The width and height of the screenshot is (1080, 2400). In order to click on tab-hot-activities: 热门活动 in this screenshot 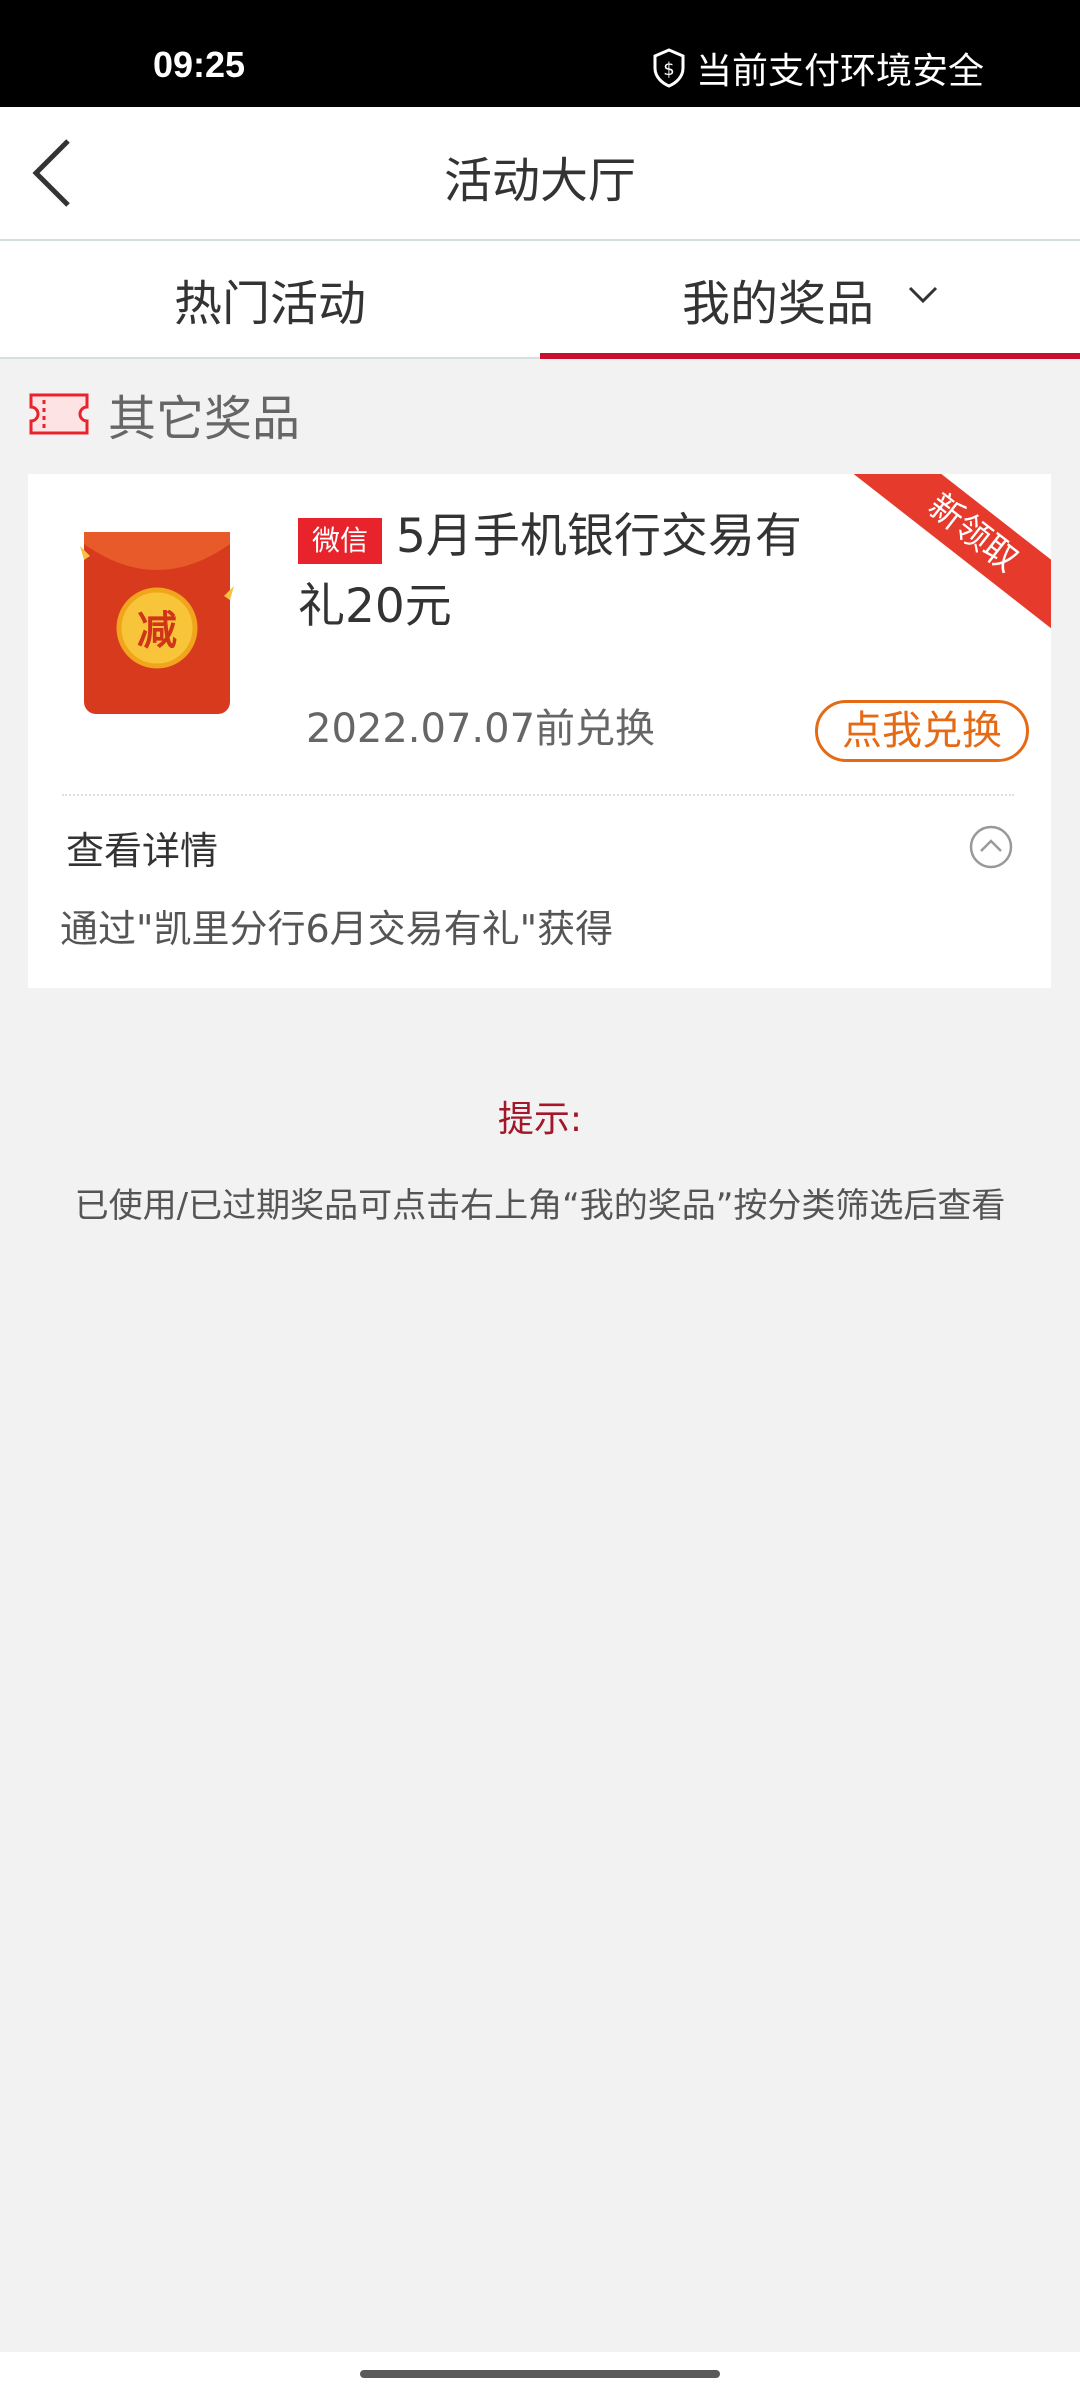, I will do `click(270, 299)`.